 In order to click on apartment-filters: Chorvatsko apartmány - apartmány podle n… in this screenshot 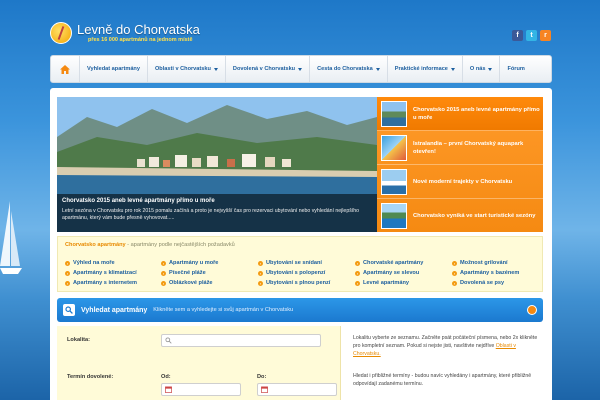, I will do `click(300, 264)`.